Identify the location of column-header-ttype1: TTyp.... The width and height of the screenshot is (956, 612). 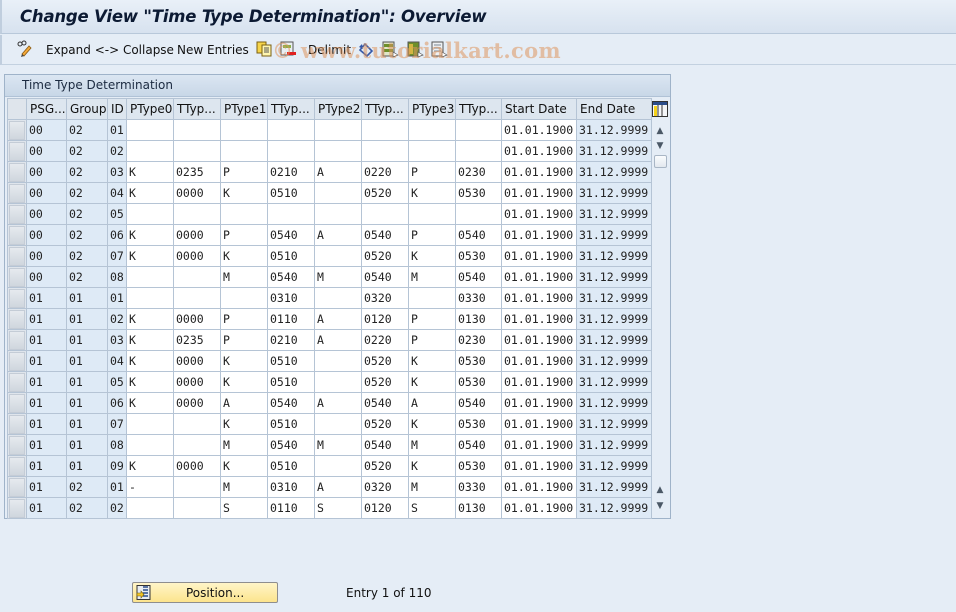
(291, 109).